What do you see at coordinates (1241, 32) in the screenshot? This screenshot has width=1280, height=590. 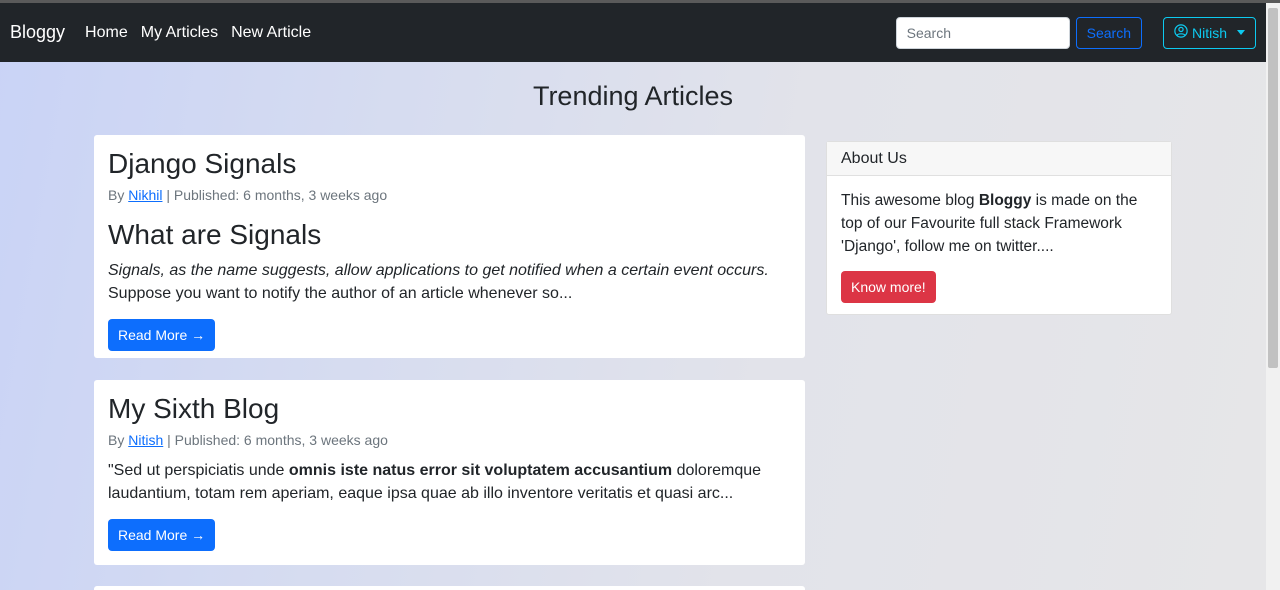 I see `chevron-down-icon` at bounding box center [1241, 32].